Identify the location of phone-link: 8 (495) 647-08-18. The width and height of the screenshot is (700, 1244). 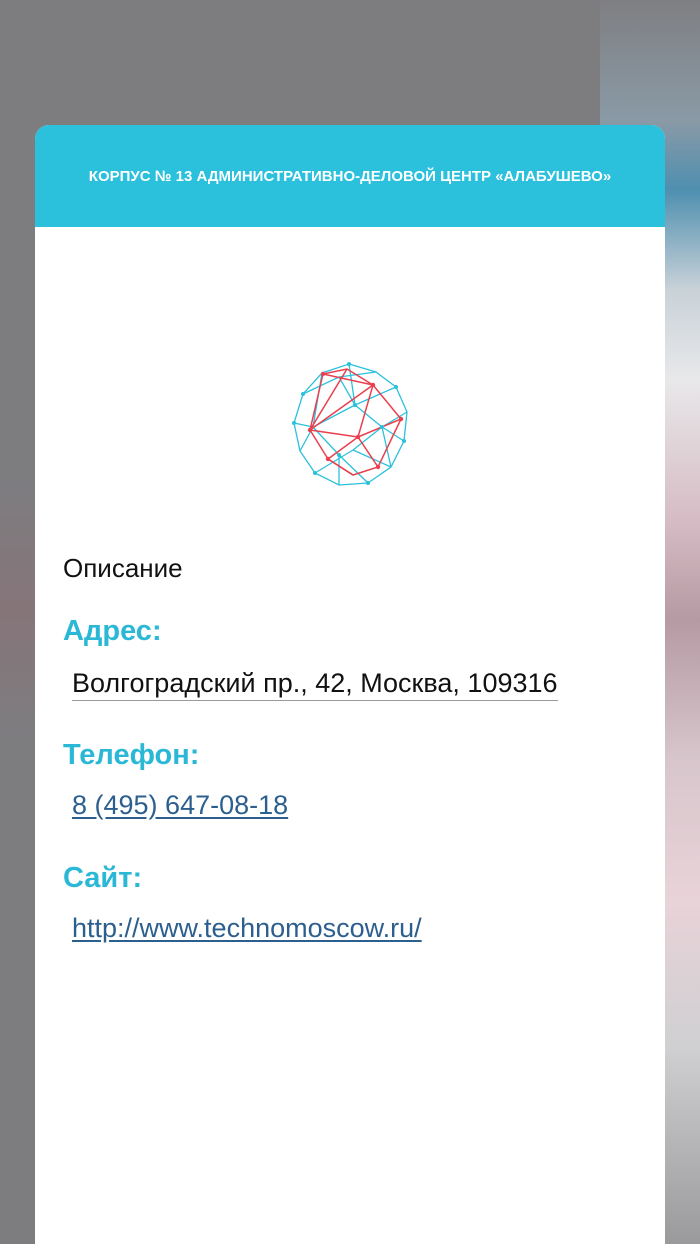
(180, 805).